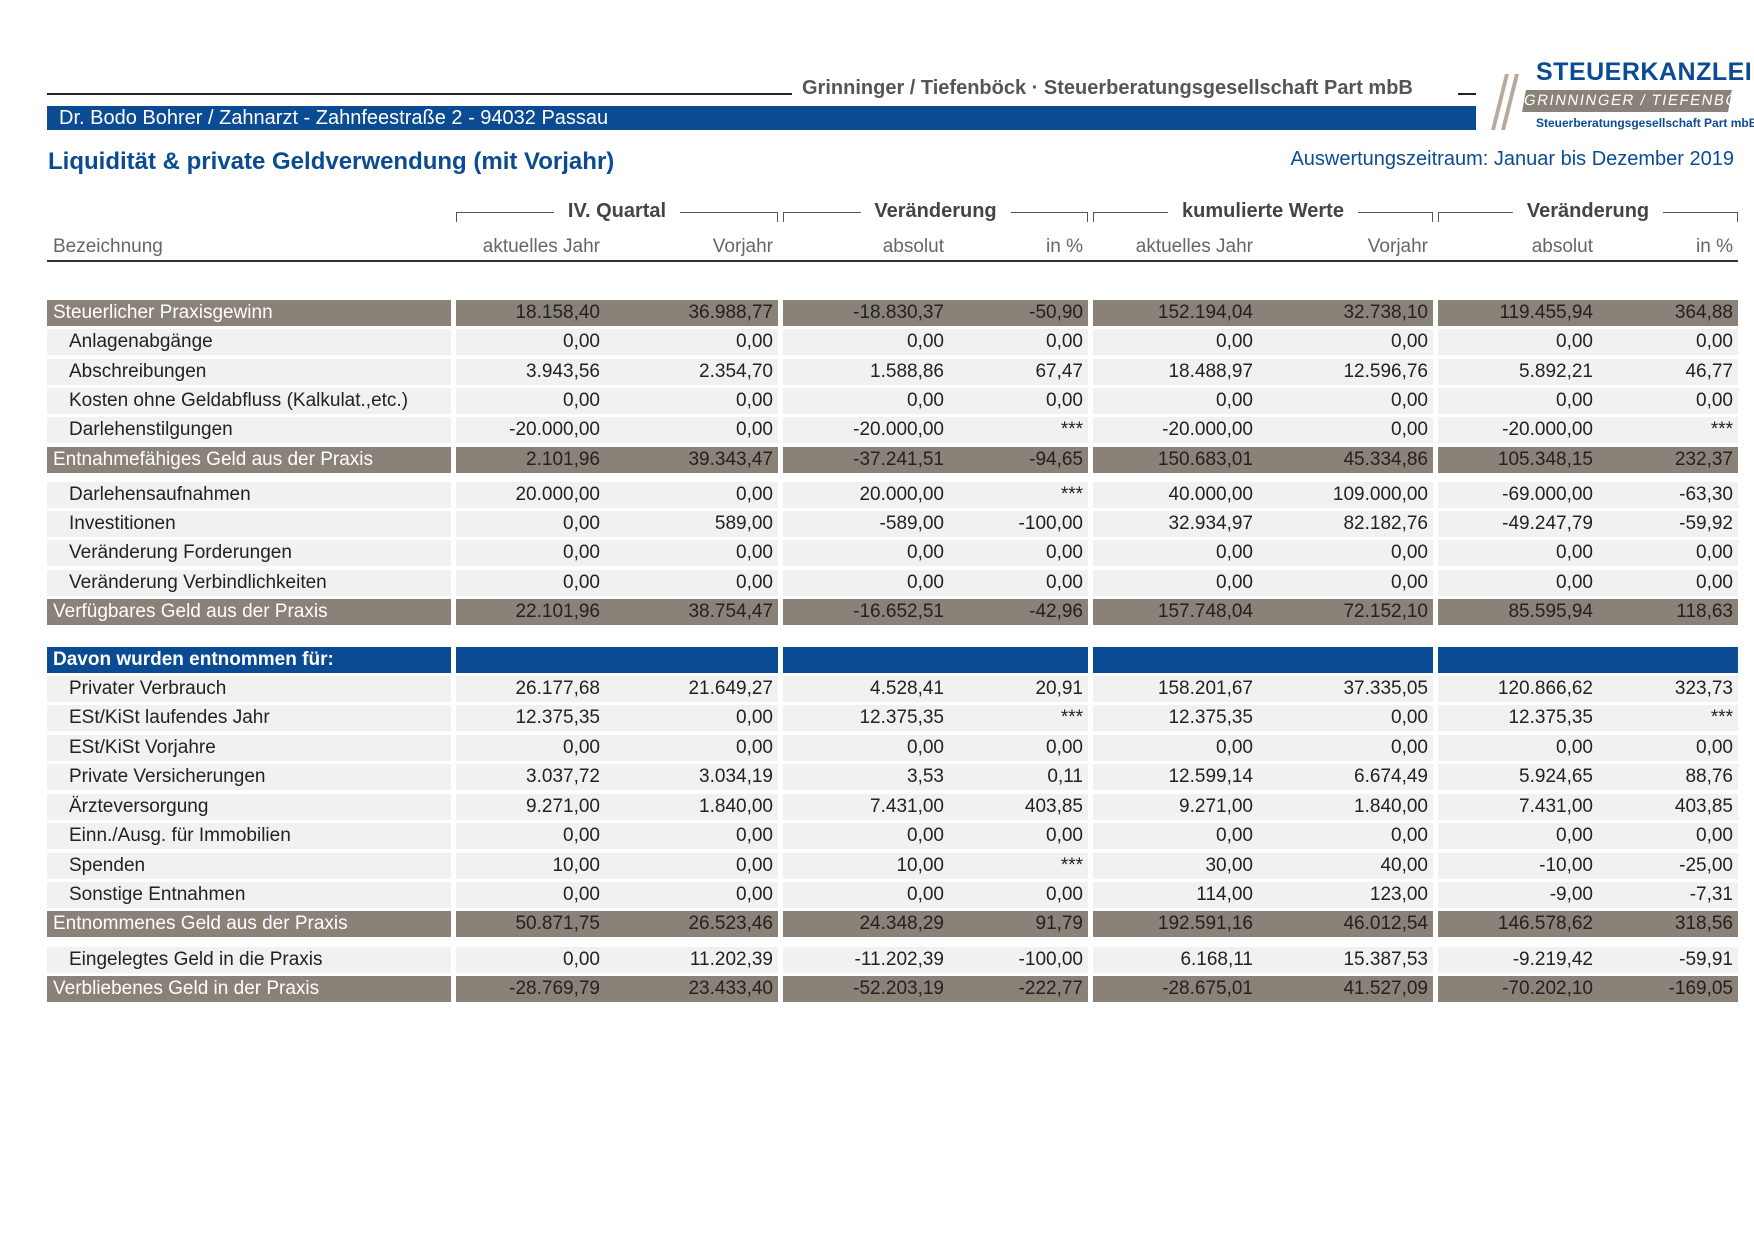  Describe the element at coordinates (1056, 312) in the screenshot. I see `value-cell: -50,90` at that location.